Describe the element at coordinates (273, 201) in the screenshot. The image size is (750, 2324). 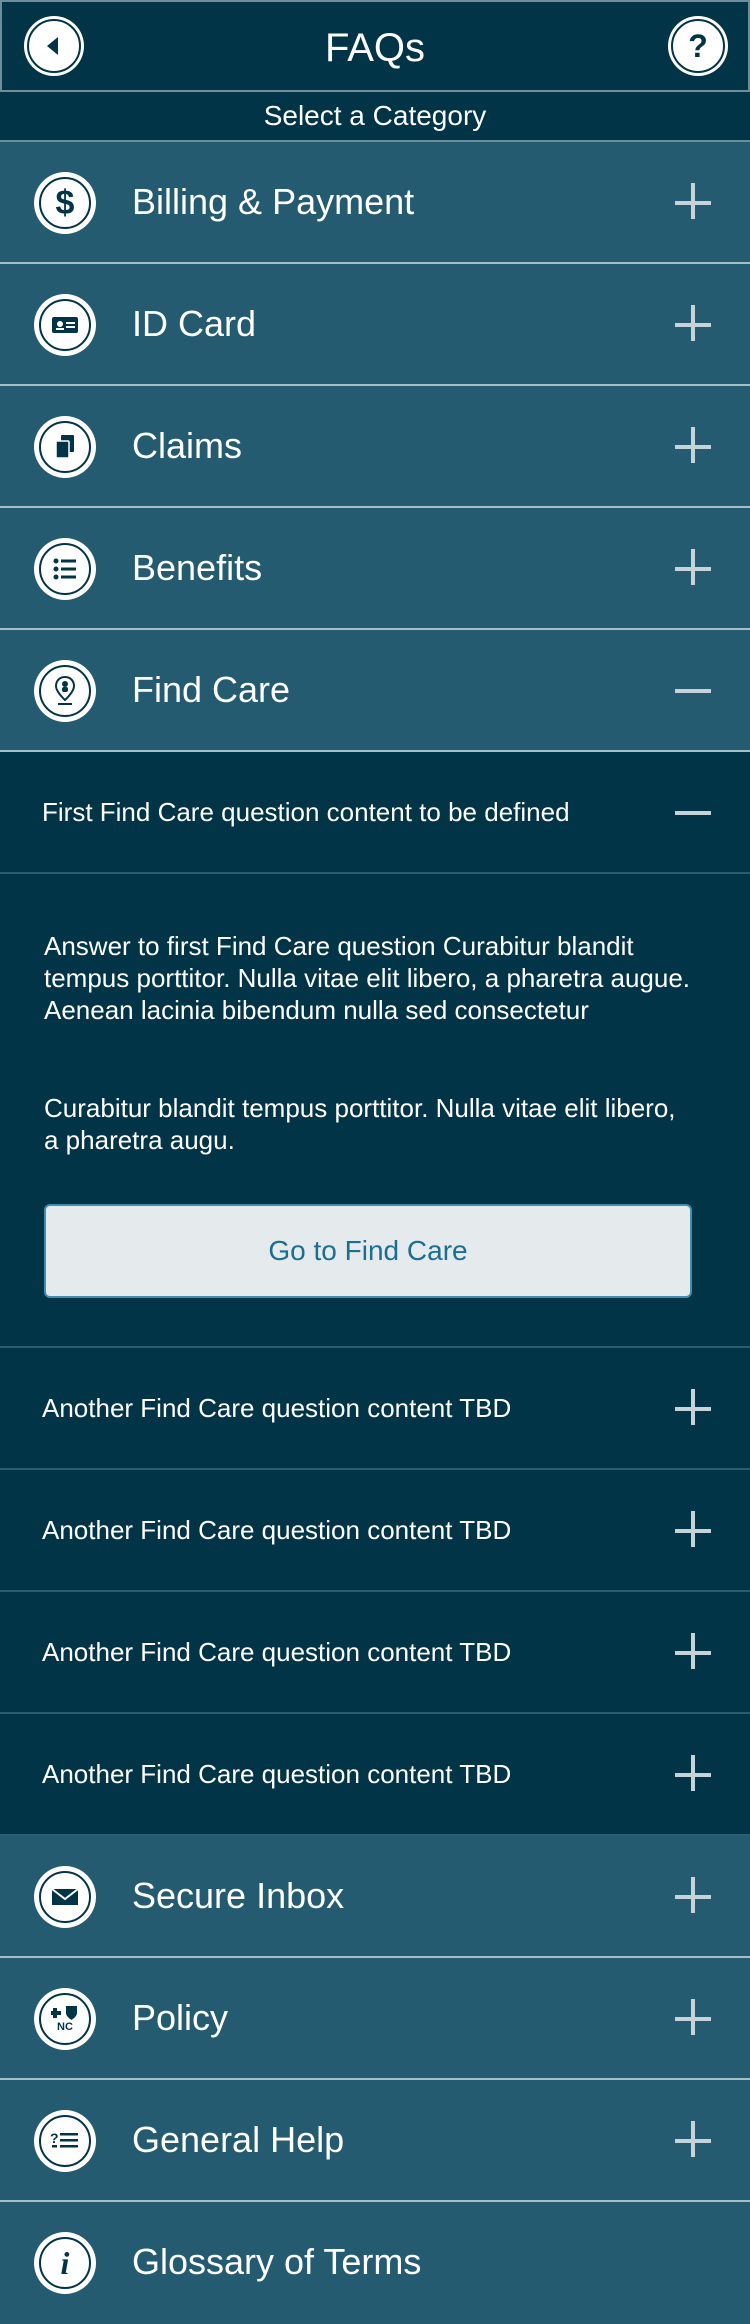
I see `category-label: Billing & Payment` at that location.